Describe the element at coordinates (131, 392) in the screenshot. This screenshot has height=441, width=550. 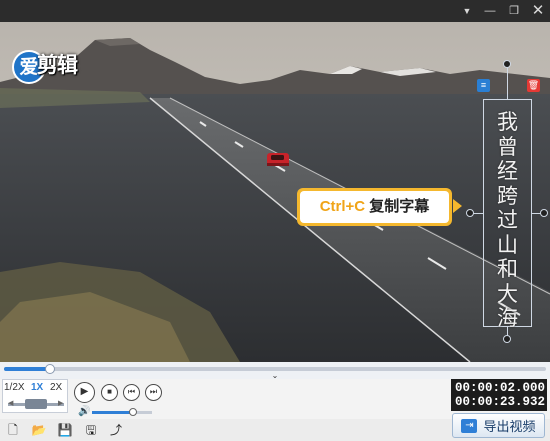
I see `previous-frame-button: ⏮` at that location.